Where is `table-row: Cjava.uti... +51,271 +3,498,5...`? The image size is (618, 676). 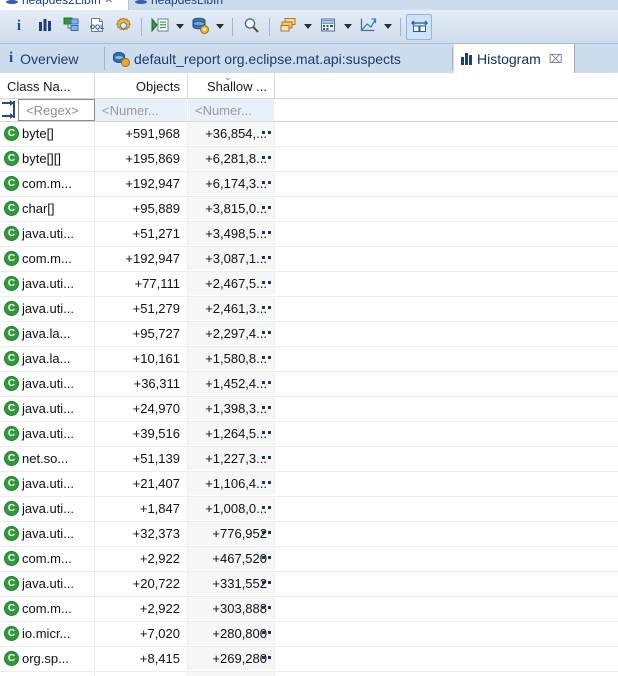 table-row: Cjava.uti... +51,271 +3,498,5... is located at coordinates (309, 234).